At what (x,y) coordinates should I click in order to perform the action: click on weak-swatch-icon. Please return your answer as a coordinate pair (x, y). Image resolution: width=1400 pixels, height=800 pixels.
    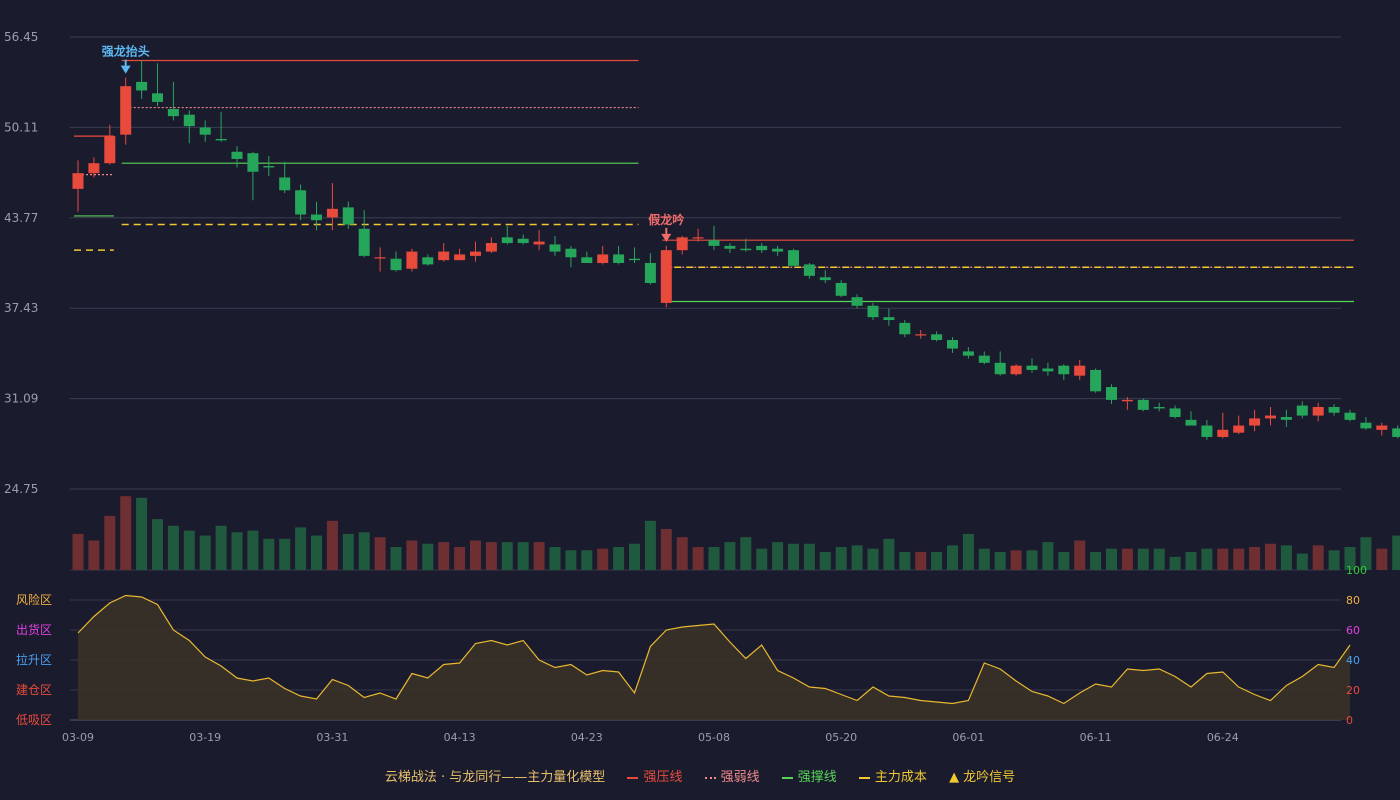
    Looking at the image, I should click on (710, 777).